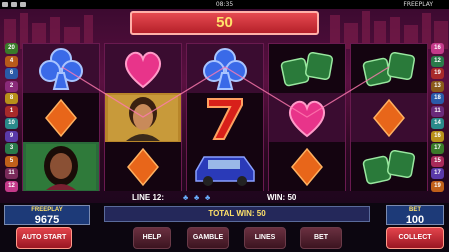 The height and width of the screenshot is (252, 449). Describe the element at coordinates (11, 161) in the screenshot. I see `line-number: 5` at that location.